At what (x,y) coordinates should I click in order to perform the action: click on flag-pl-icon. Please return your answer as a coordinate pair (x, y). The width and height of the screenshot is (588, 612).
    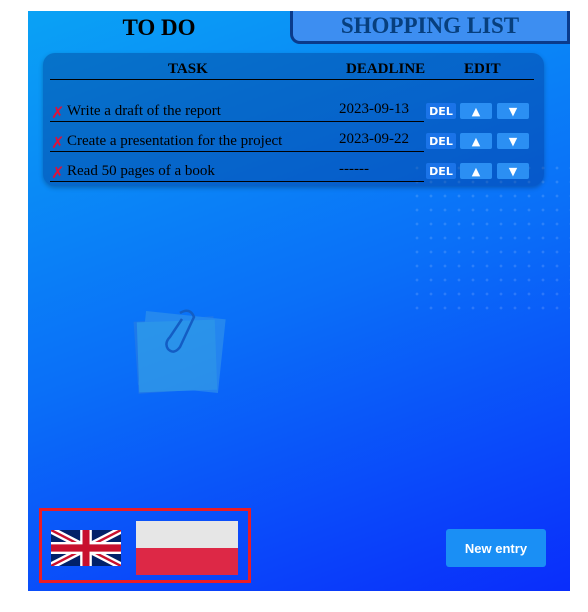
    Looking at the image, I should click on (187, 548).